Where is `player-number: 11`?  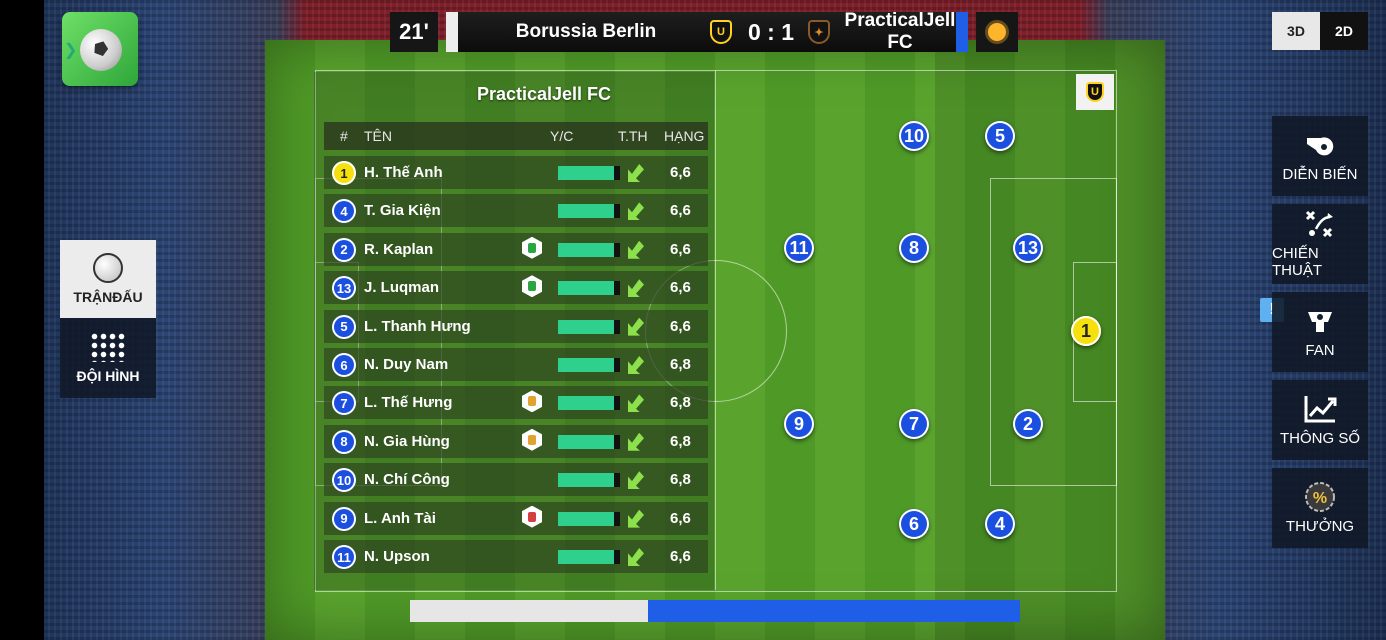
player-number: 11 is located at coordinates (344, 557).